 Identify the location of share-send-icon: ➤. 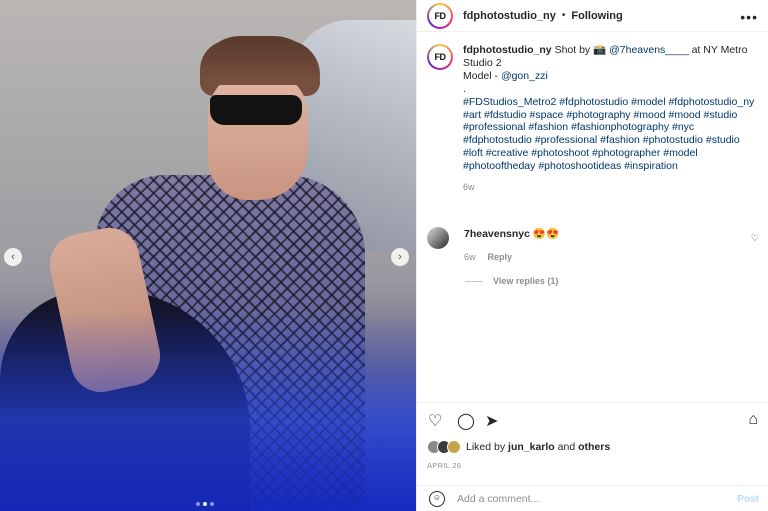
(491, 421).